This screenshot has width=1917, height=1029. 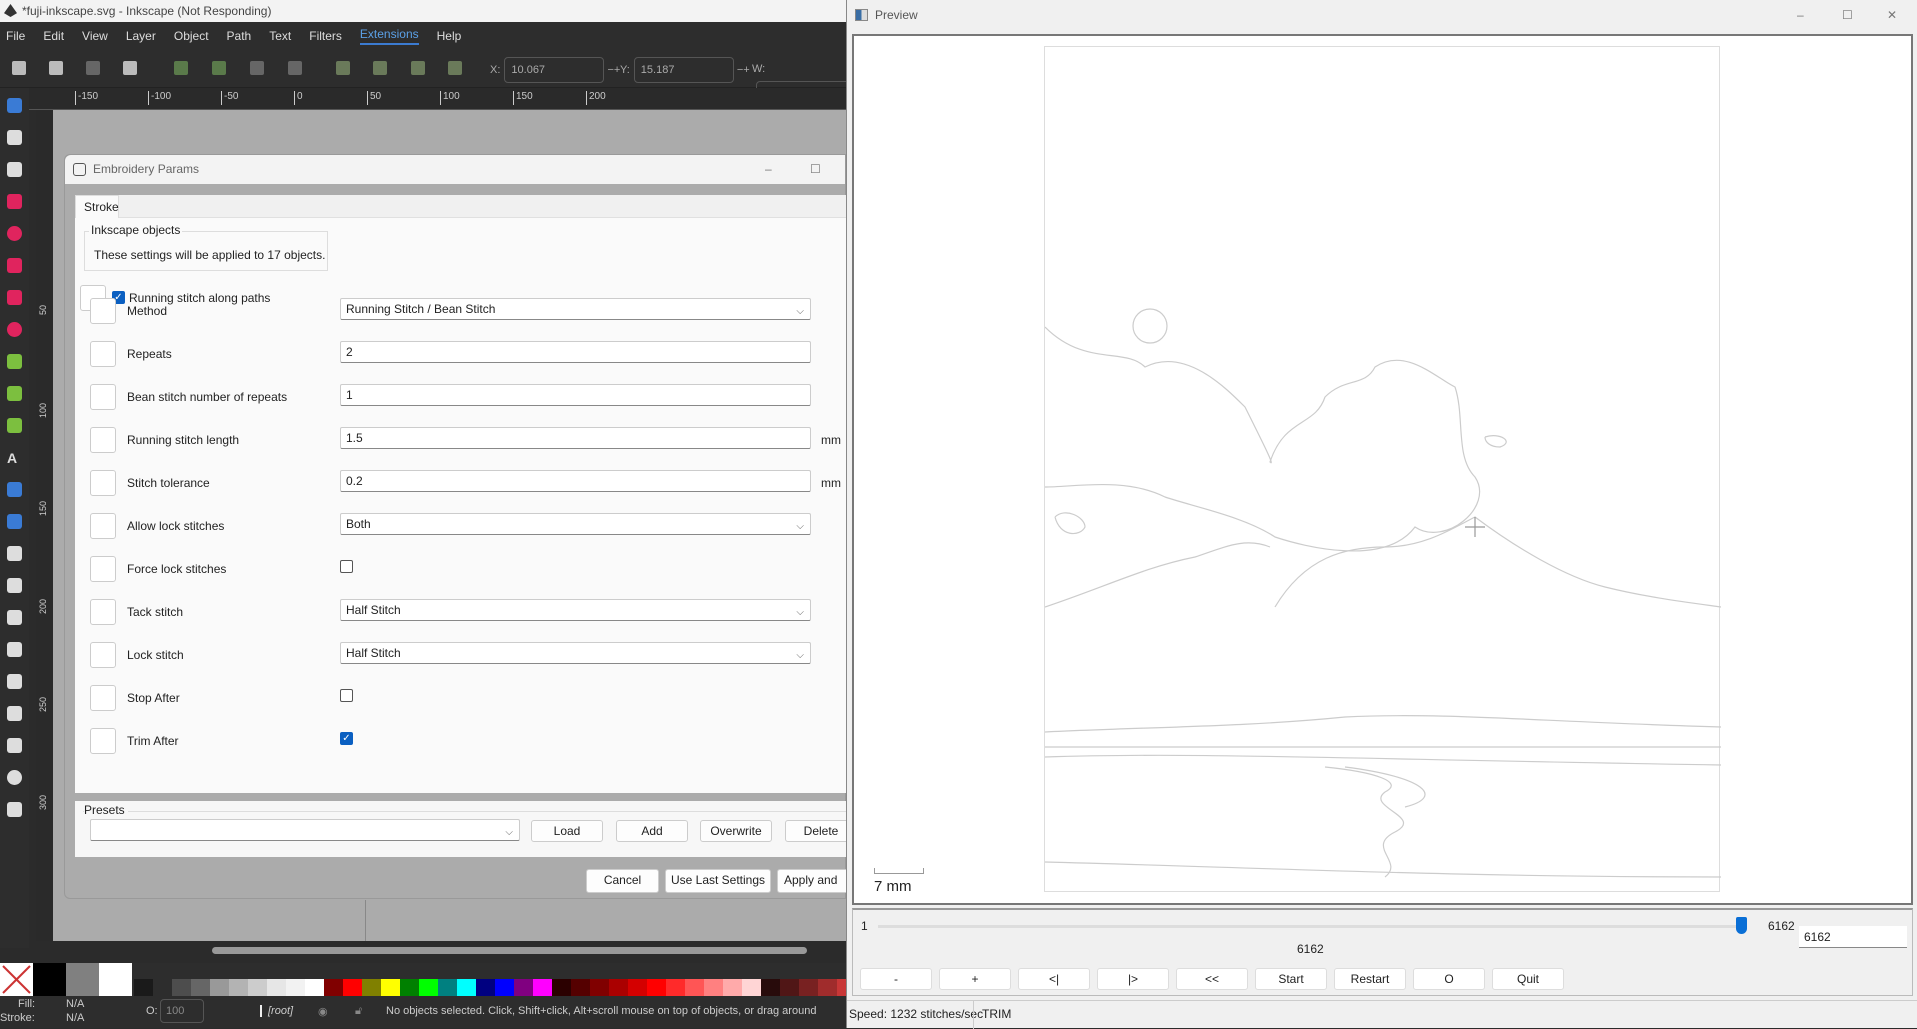 I want to click on menu-filters: Filters, so click(x=325, y=36).